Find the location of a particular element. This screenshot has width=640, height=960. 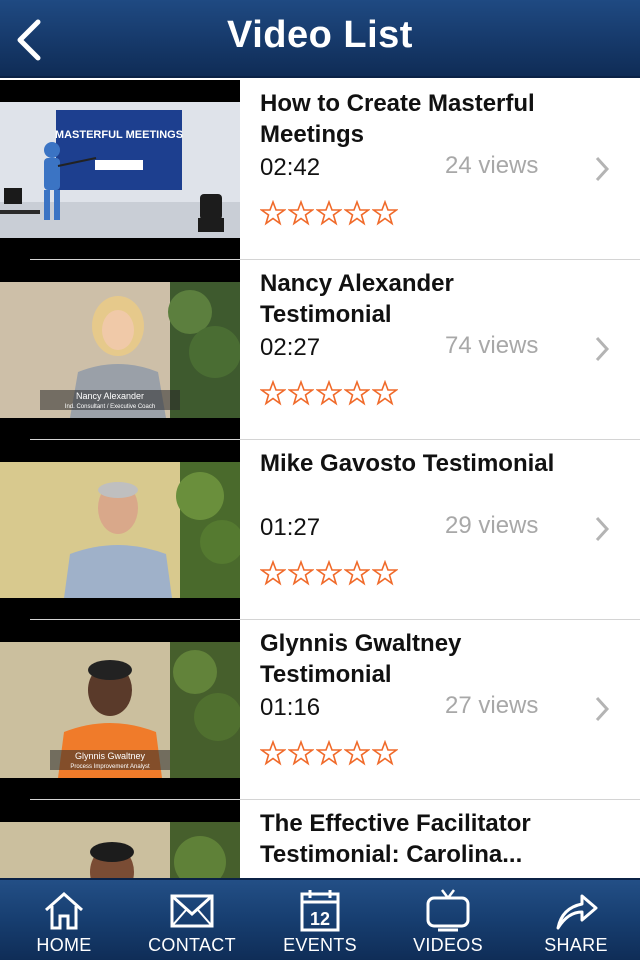

video-duration: 01:27 is located at coordinates (290, 527).